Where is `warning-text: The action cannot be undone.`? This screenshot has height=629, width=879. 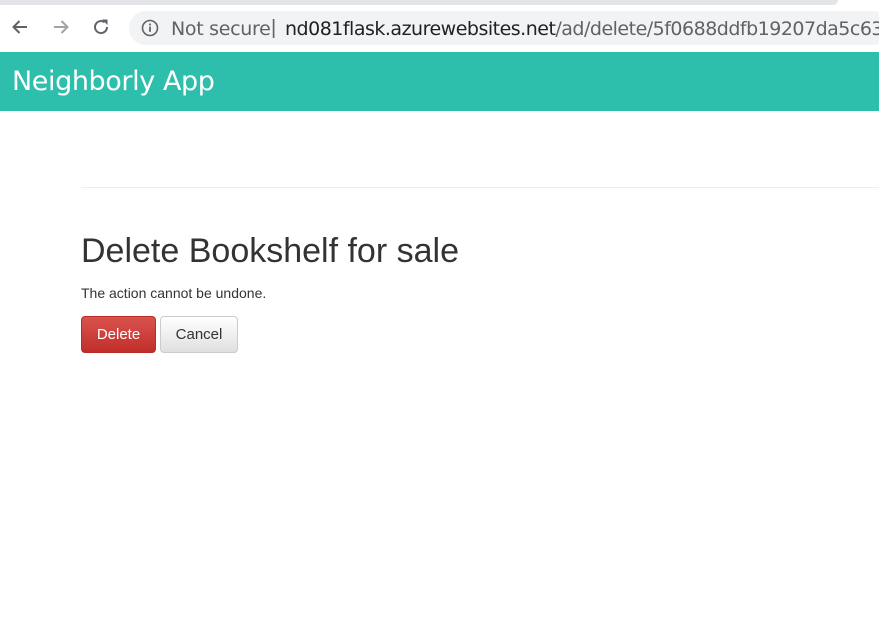 warning-text: The action cannot be undone. is located at coordinates (174, 293).